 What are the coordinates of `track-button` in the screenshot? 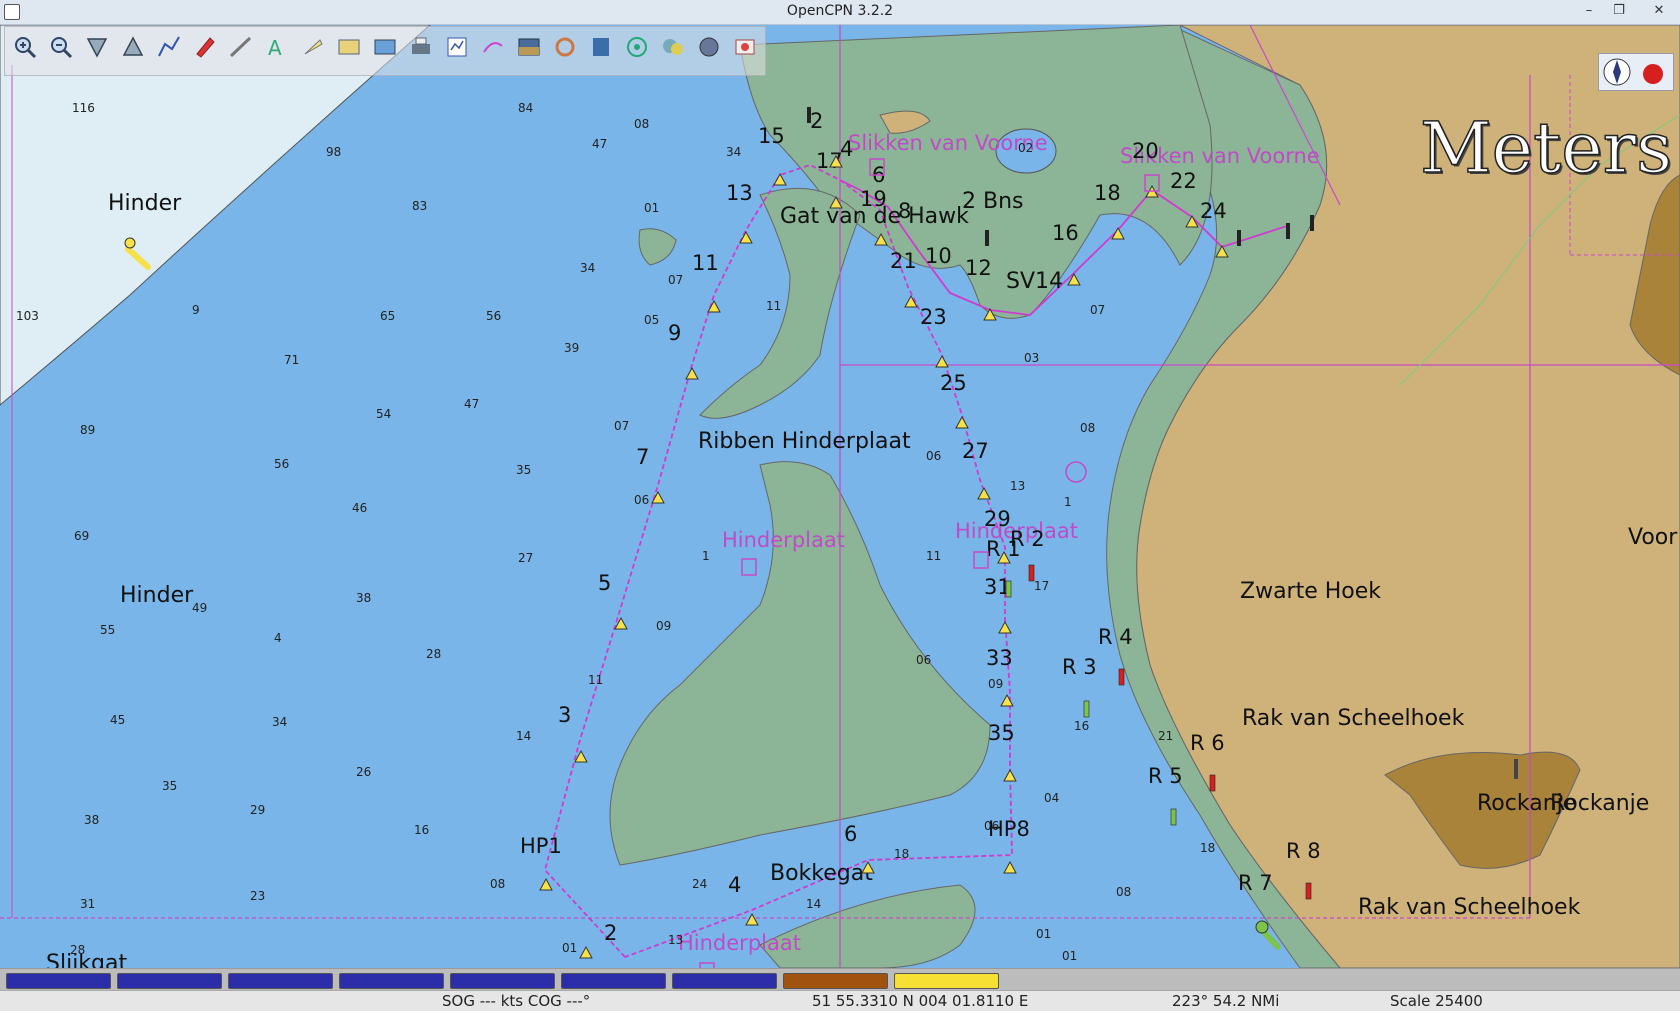 It's located at (493, 47).